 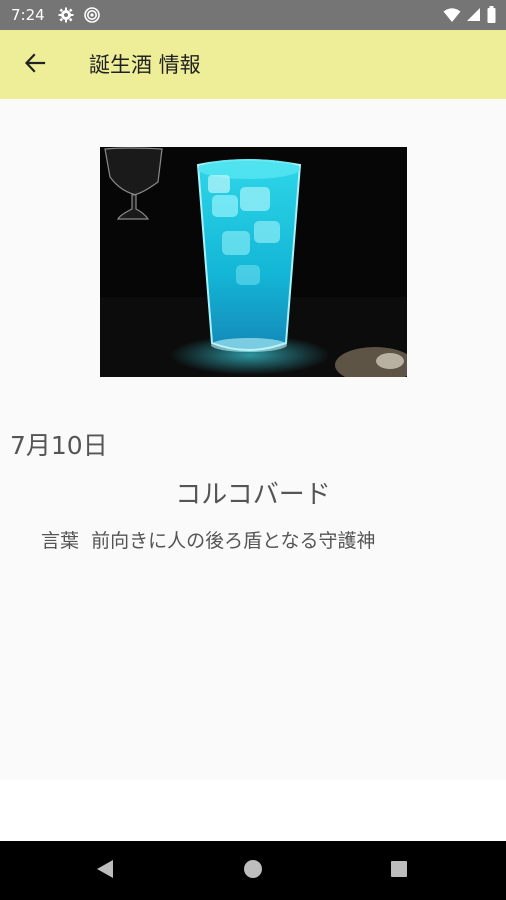 I want to click on home-circle-icon, so click(x=253, y=871).